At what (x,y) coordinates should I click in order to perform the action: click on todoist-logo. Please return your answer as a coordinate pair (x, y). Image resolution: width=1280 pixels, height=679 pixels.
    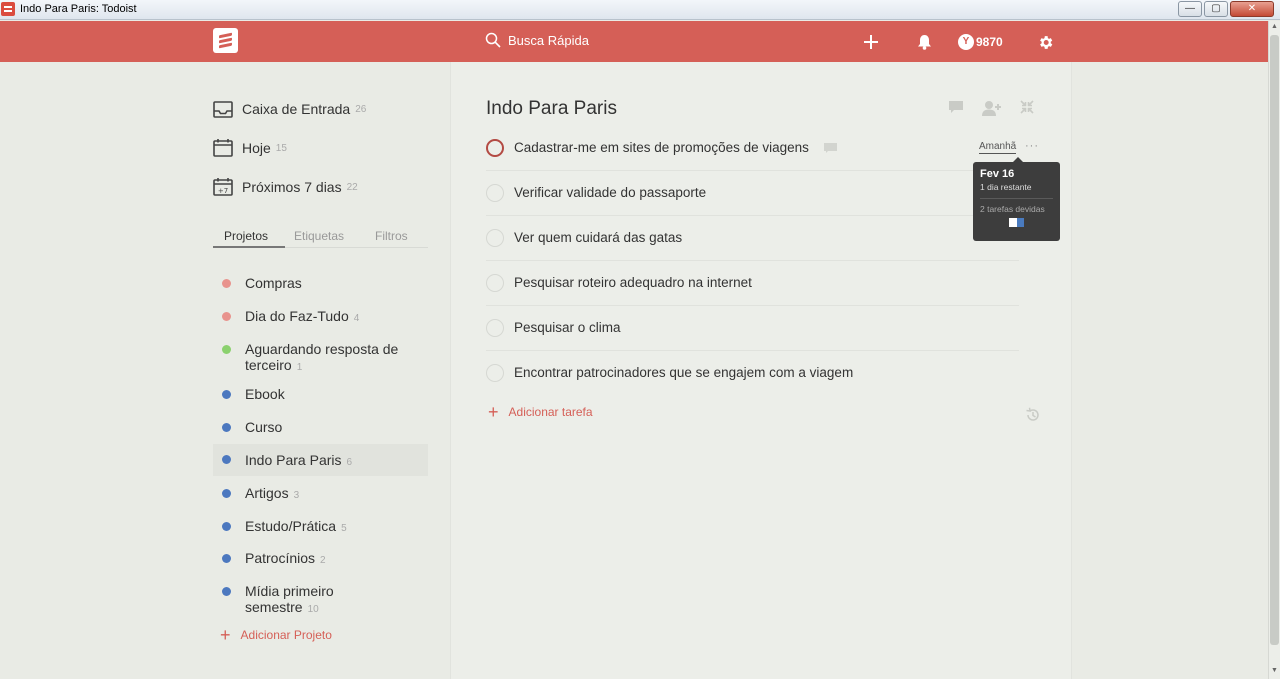
    Looking at the image, I should click on (225, 40).